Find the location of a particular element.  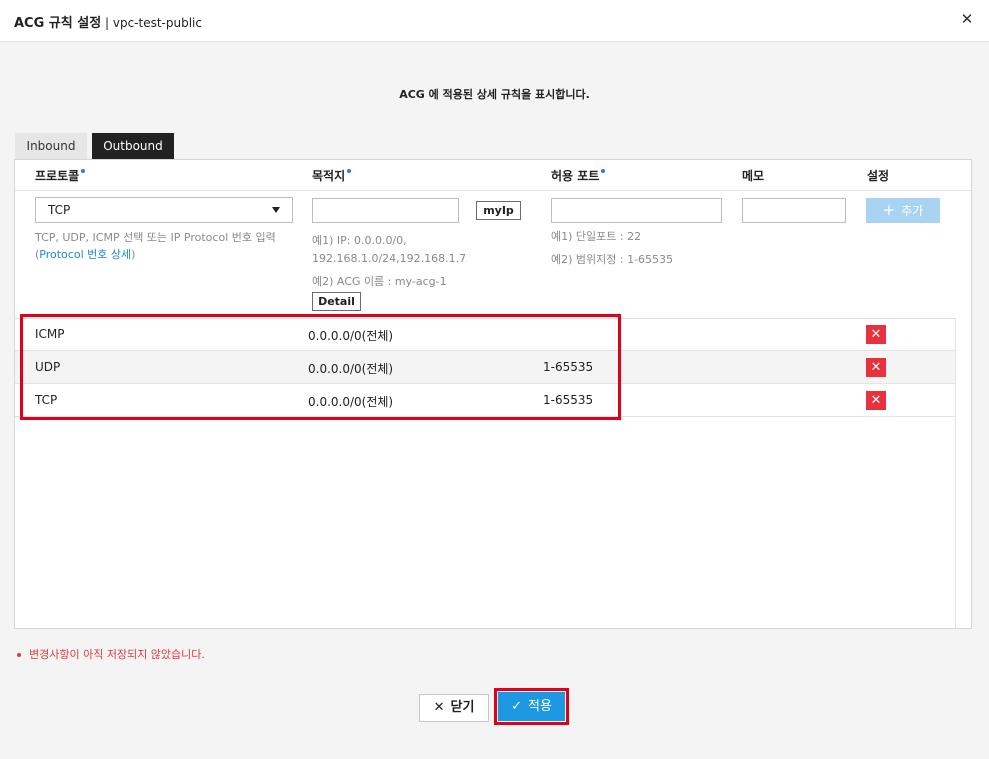

column-header-setting: 설정 is located at coordinates (878, 176).